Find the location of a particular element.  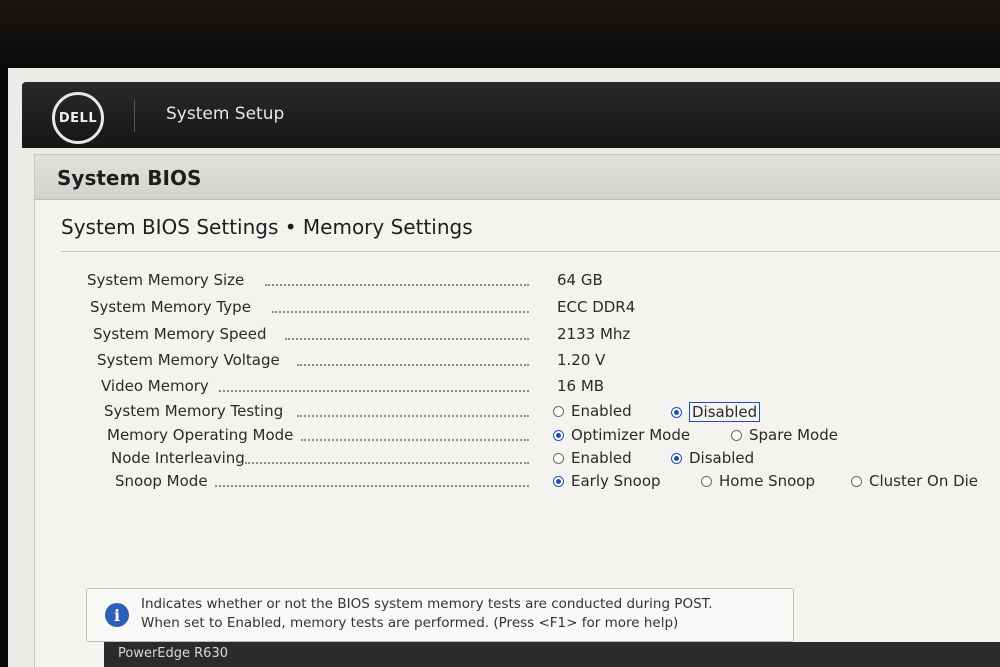

radio-home-snoop: Home Snoop is located at coordinates (758, 481).